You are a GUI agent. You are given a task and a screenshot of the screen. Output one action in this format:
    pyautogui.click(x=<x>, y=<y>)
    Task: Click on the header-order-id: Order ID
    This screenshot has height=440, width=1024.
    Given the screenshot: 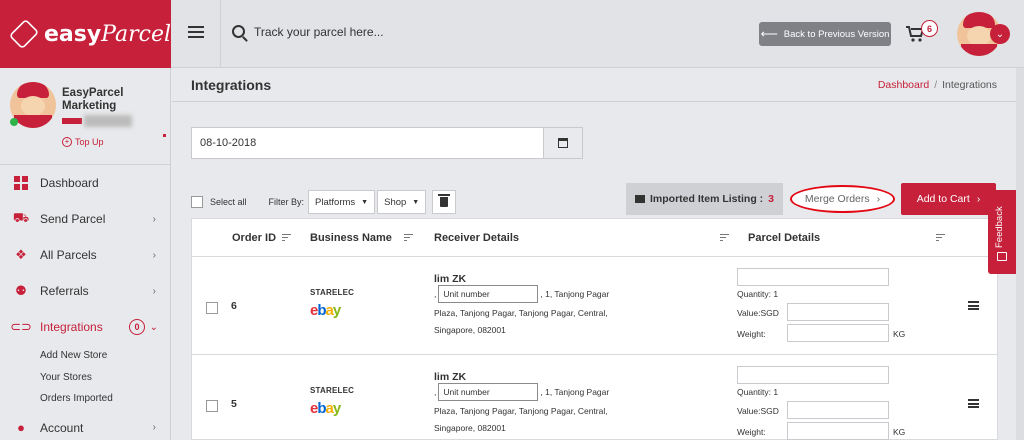 What is the action you would take?
    pyautogui.click(x=254, y=238)
    